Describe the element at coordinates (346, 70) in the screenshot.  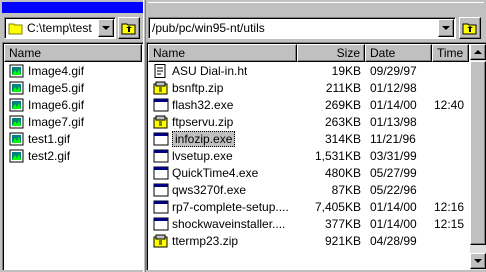
I see `file-size: 19KB` at that location.